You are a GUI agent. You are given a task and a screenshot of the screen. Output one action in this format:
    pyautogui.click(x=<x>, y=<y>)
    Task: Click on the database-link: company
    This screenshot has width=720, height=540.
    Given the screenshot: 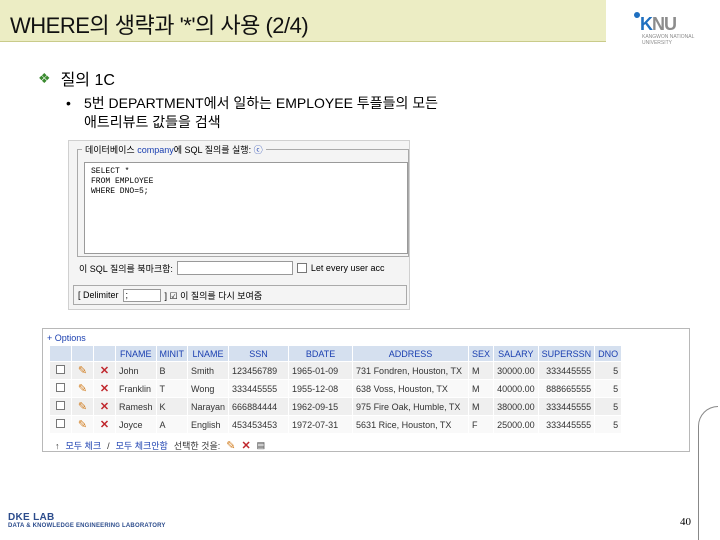 What is the action you would take?
    pyautogui.click(x=155, y=150)
    